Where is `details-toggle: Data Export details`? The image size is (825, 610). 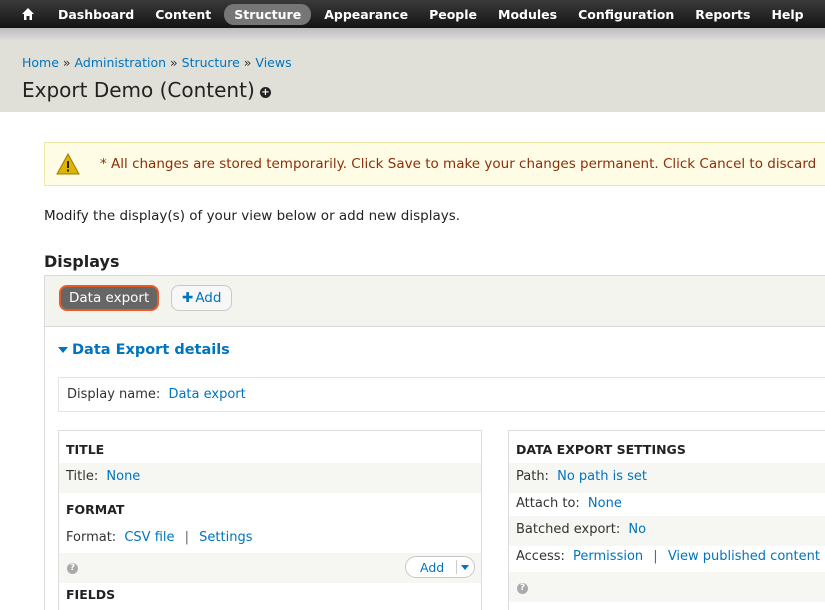
details-toggle: Data Export details is located at coordinates (144, 350).